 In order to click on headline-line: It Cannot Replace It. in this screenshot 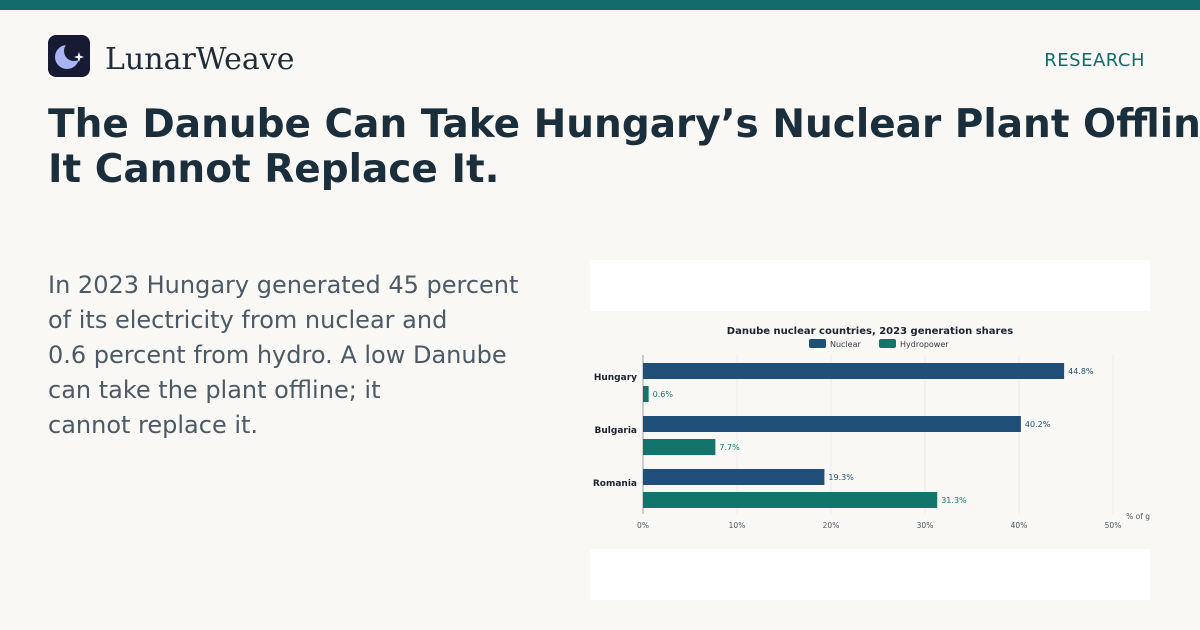, I will do `click(274, 169)`.